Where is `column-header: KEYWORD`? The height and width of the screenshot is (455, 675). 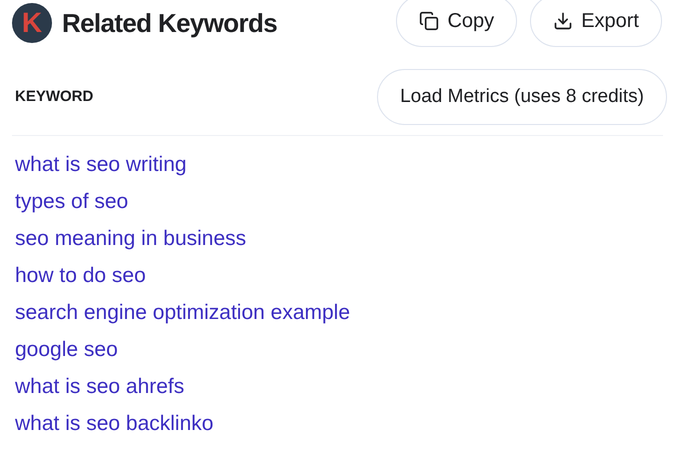
column-header: KEYWORD is located at coordinates (54, 96).